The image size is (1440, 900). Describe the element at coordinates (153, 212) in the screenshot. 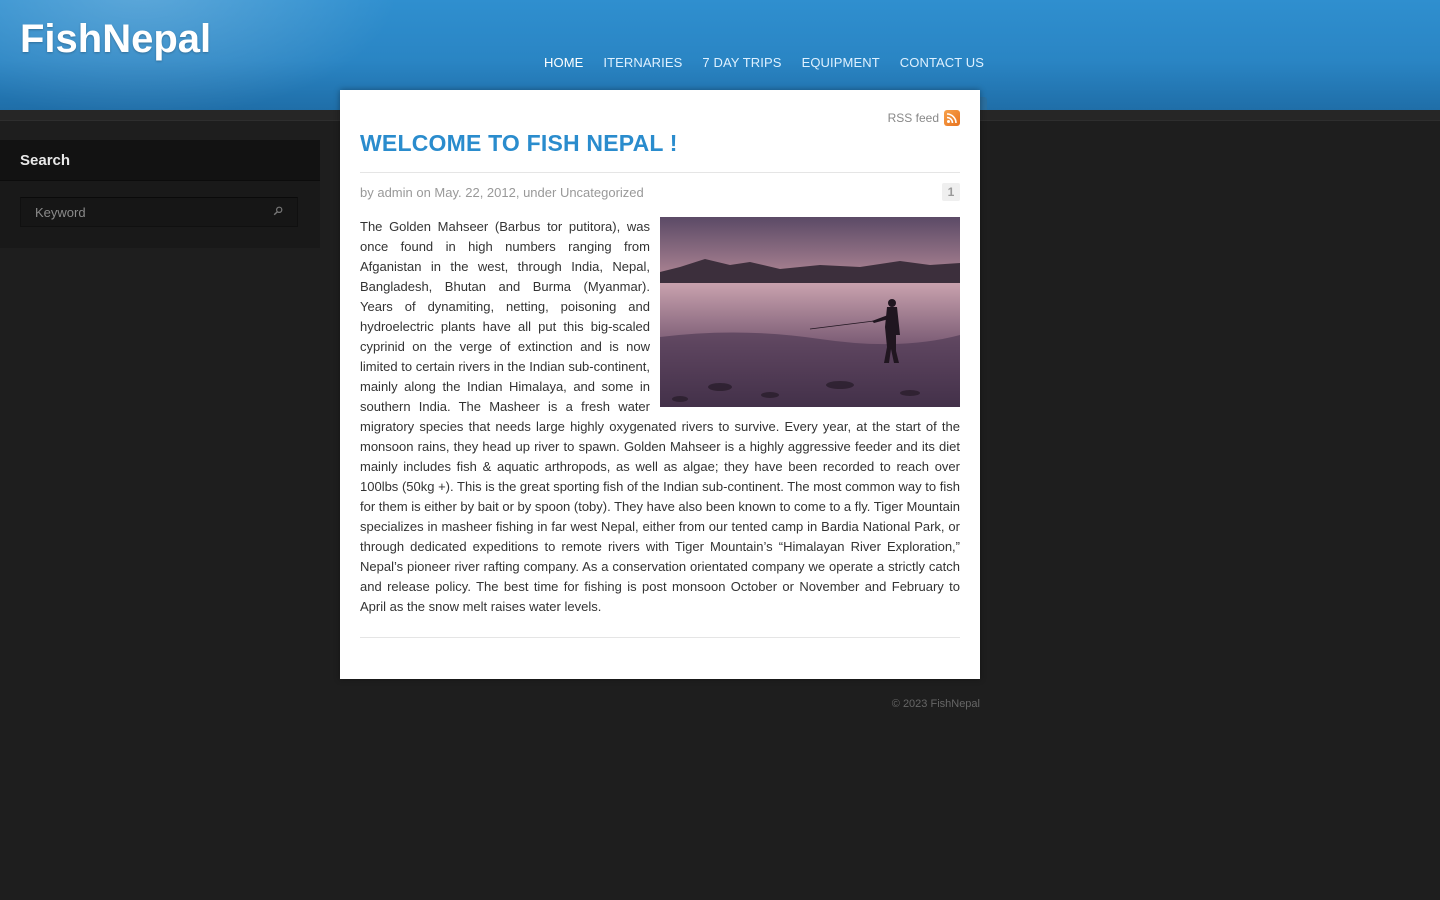

I see `search-input` at that location.